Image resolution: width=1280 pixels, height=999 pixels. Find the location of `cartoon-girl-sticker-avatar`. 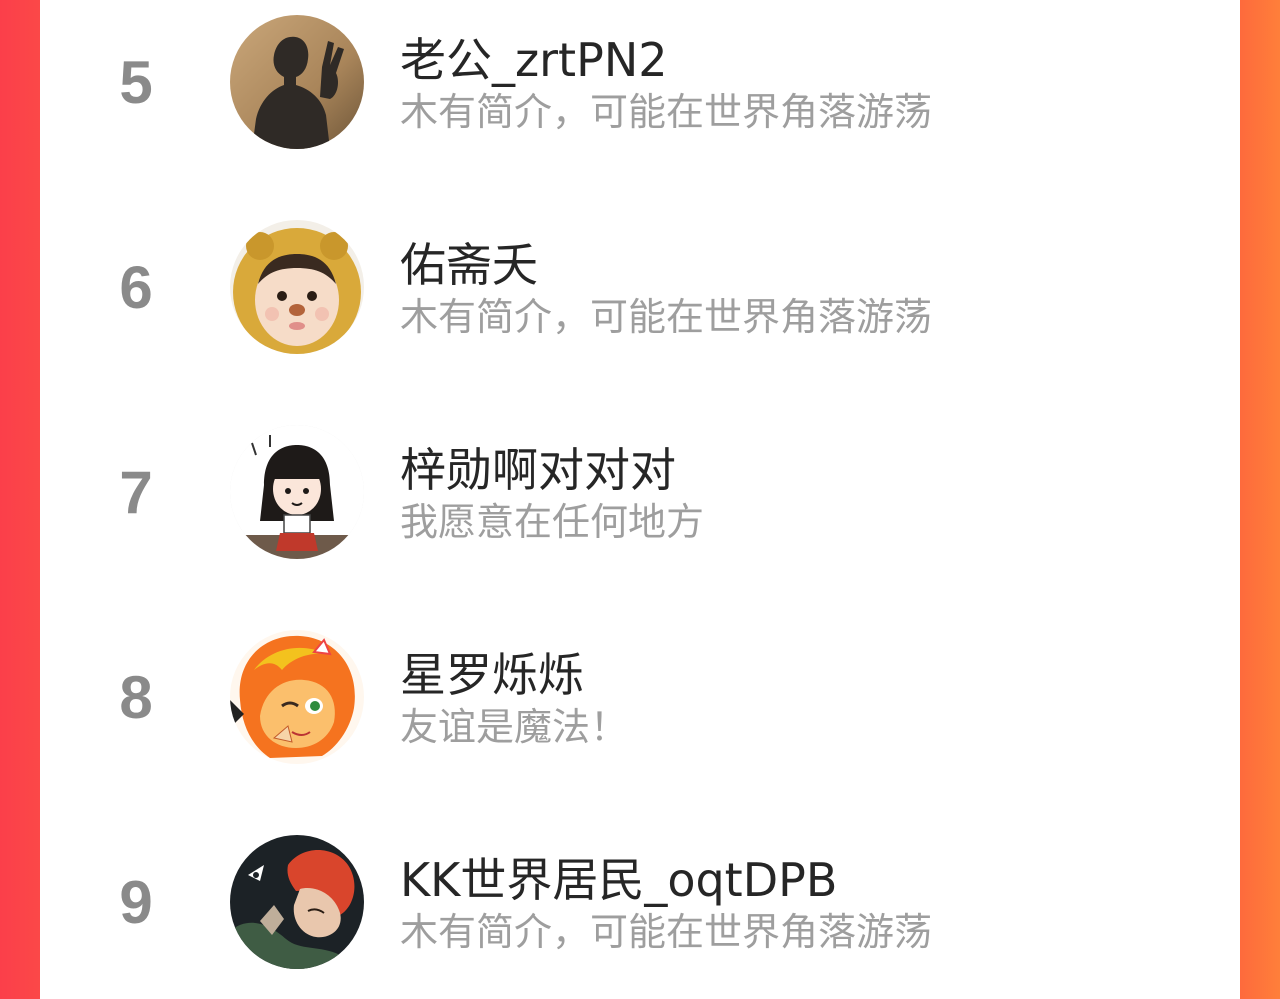

cartoon-girl-sticker-avatar is located at coordinates (297, 492).